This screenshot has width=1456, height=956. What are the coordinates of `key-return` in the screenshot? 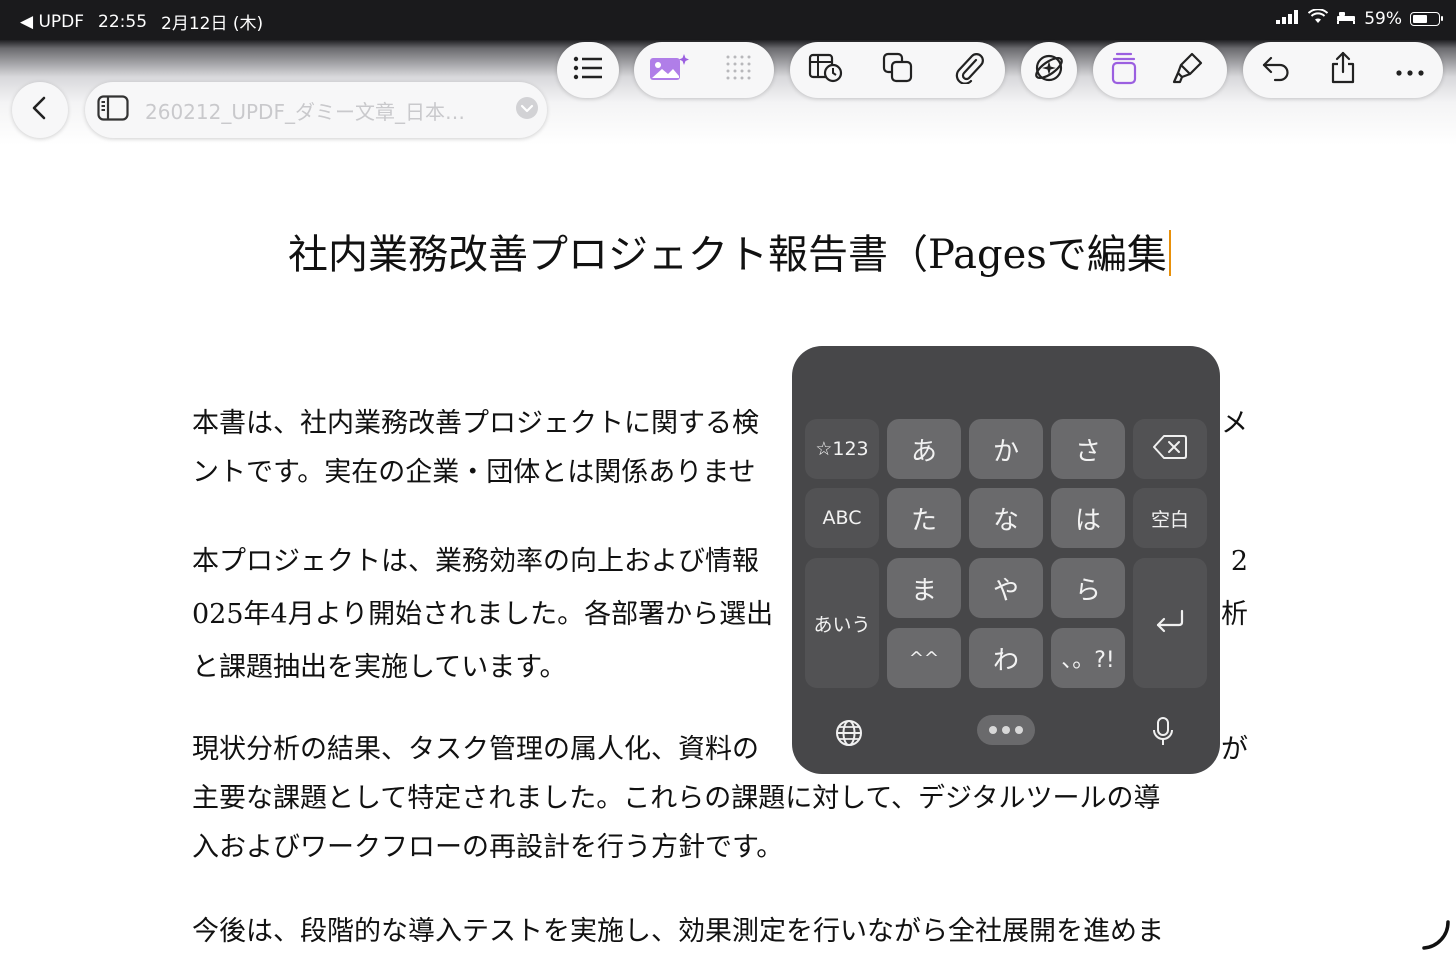 It's located at (1170, 623).